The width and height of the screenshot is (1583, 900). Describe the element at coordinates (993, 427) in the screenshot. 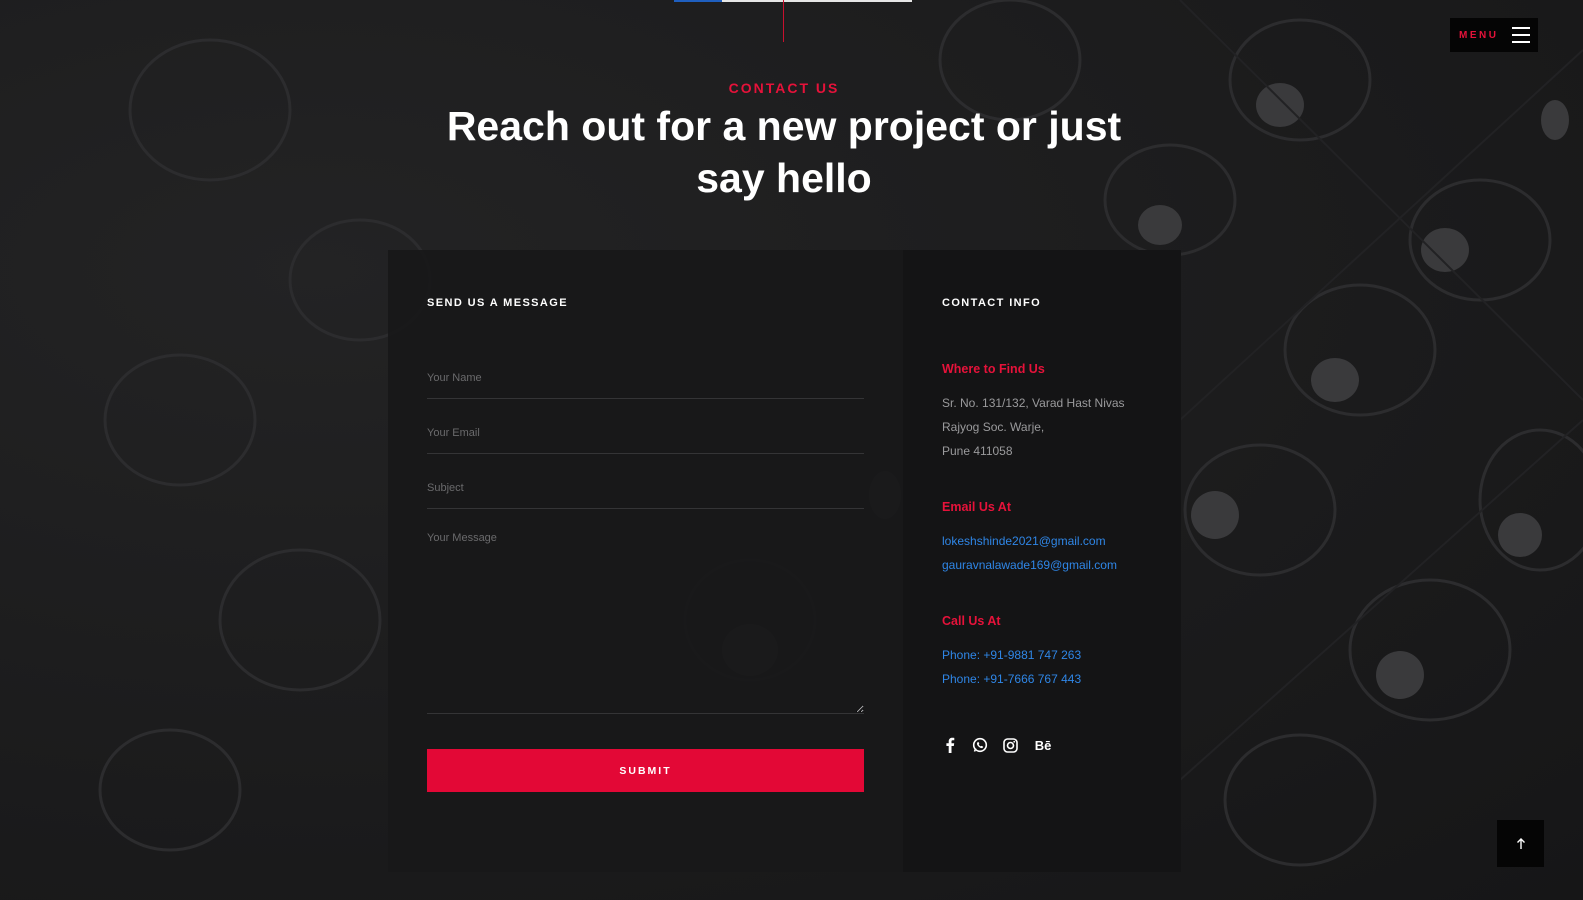

I see `address-line-2: Rajyog Soc. Warje,` at that location.